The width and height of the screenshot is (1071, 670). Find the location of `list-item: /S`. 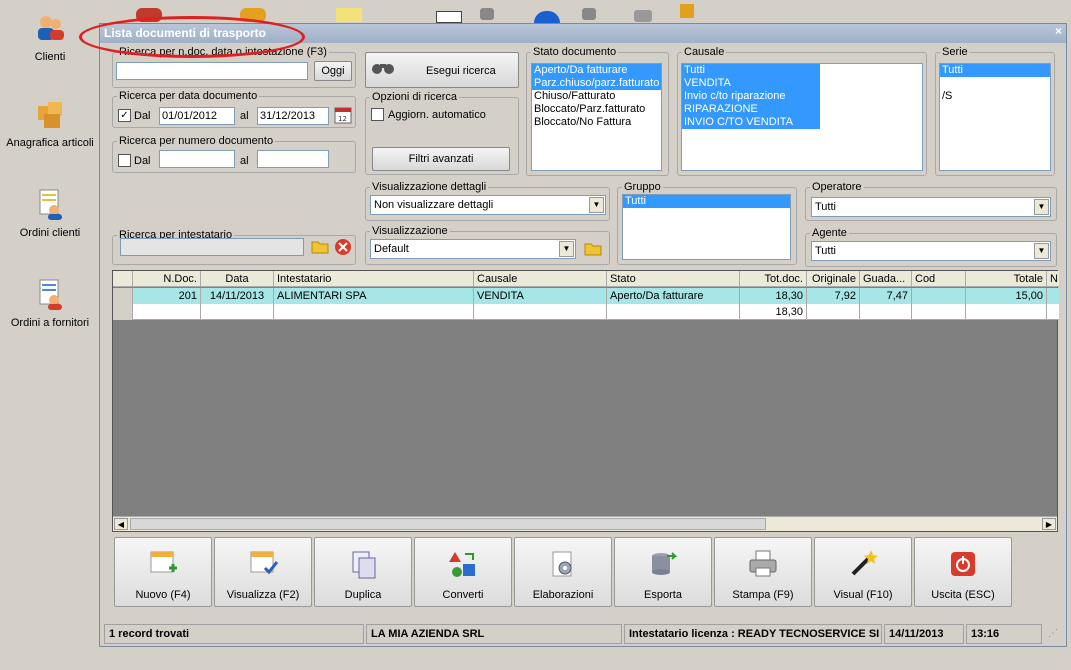

list-item: /S is located at coordinates (995, 96).